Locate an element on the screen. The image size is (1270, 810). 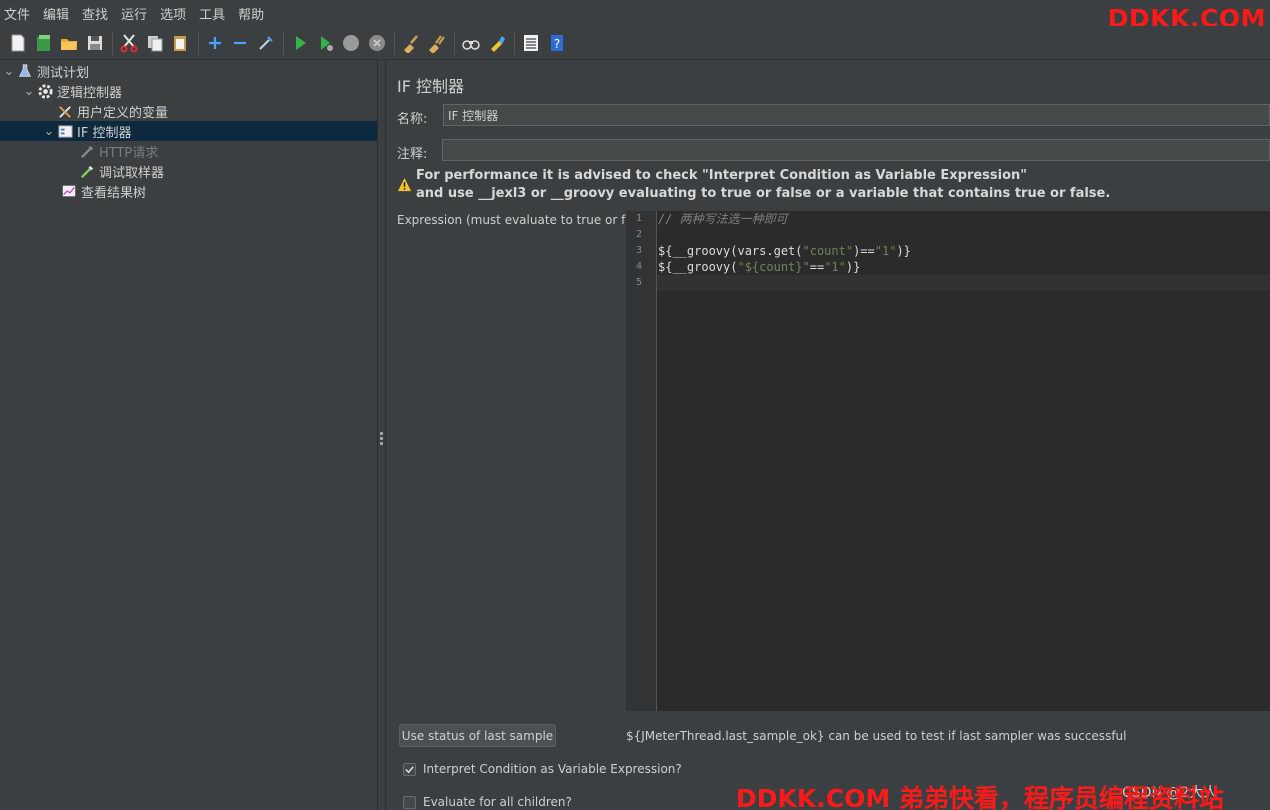
stop-button is located at coordinates (351, 43).